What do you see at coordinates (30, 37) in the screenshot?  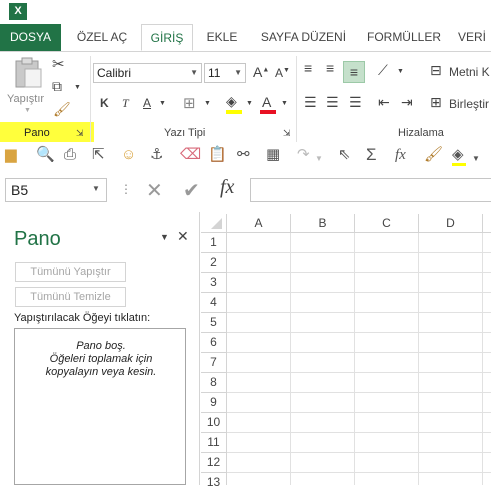 I see `tab-dosya: DOSYA` at bounding box center [30, 37].